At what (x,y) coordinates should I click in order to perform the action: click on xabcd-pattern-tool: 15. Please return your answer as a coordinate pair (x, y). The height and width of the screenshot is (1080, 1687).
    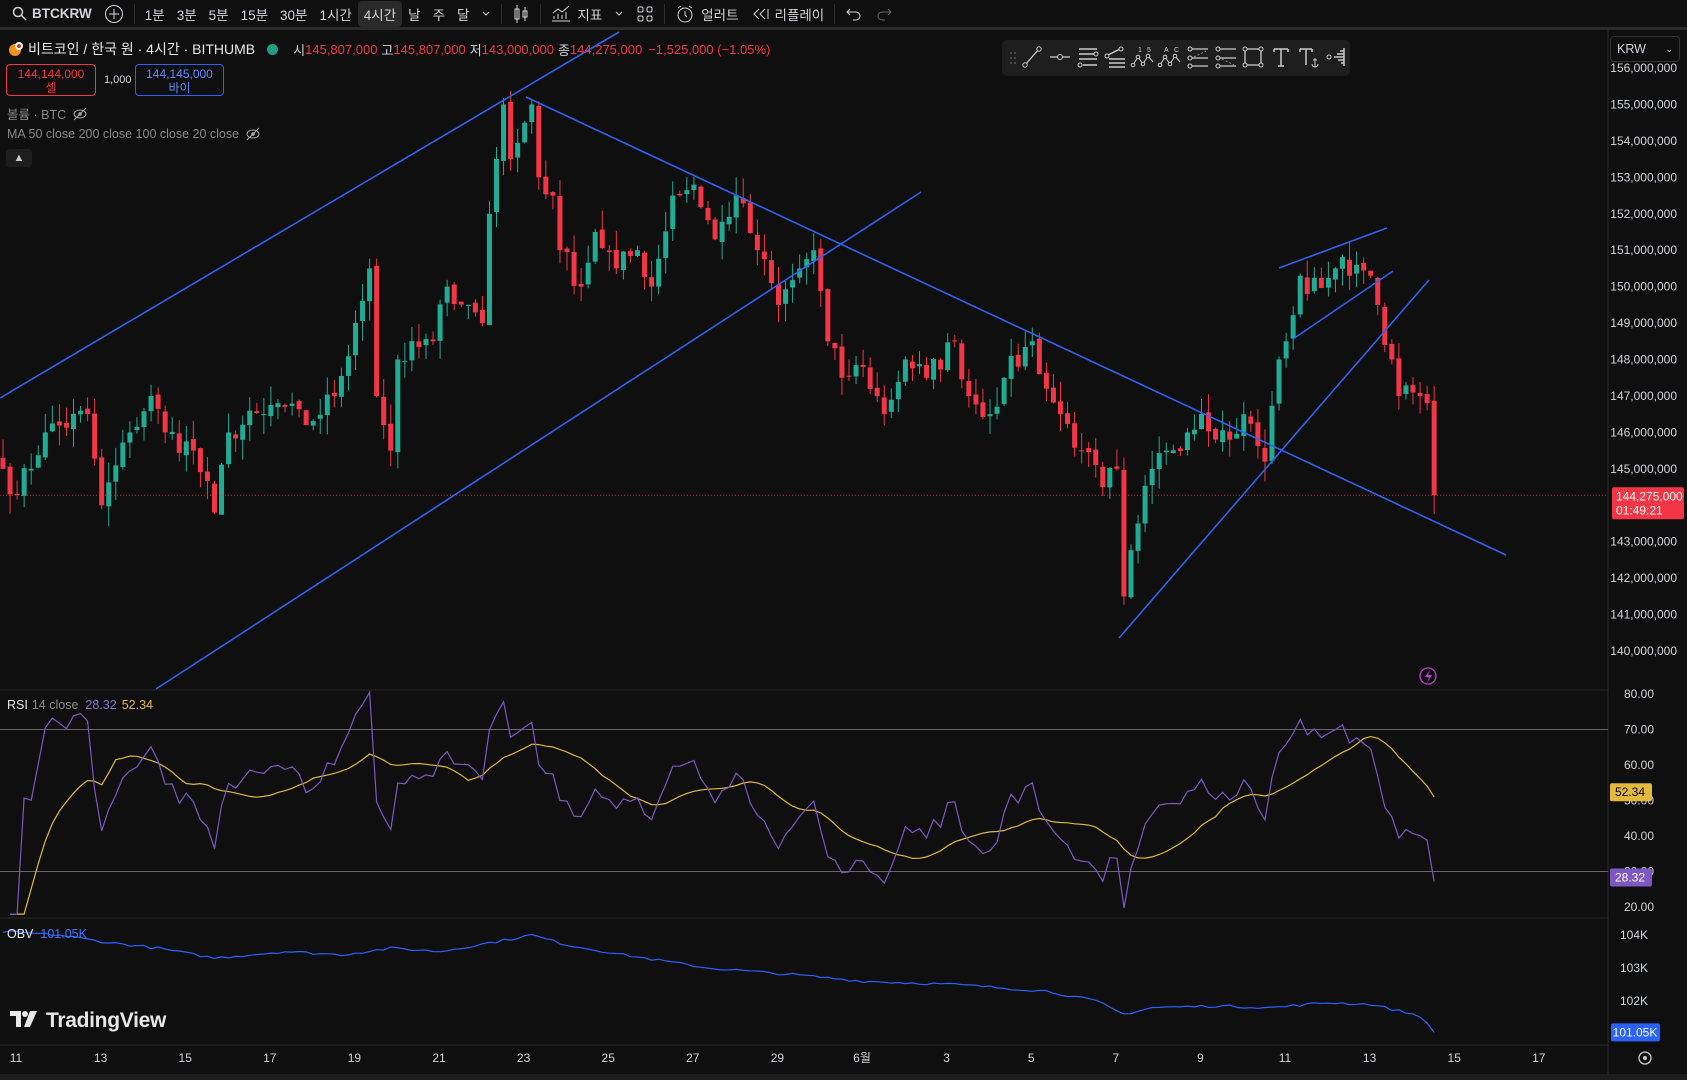
    Looking at the image, I should click on (1143, 58).